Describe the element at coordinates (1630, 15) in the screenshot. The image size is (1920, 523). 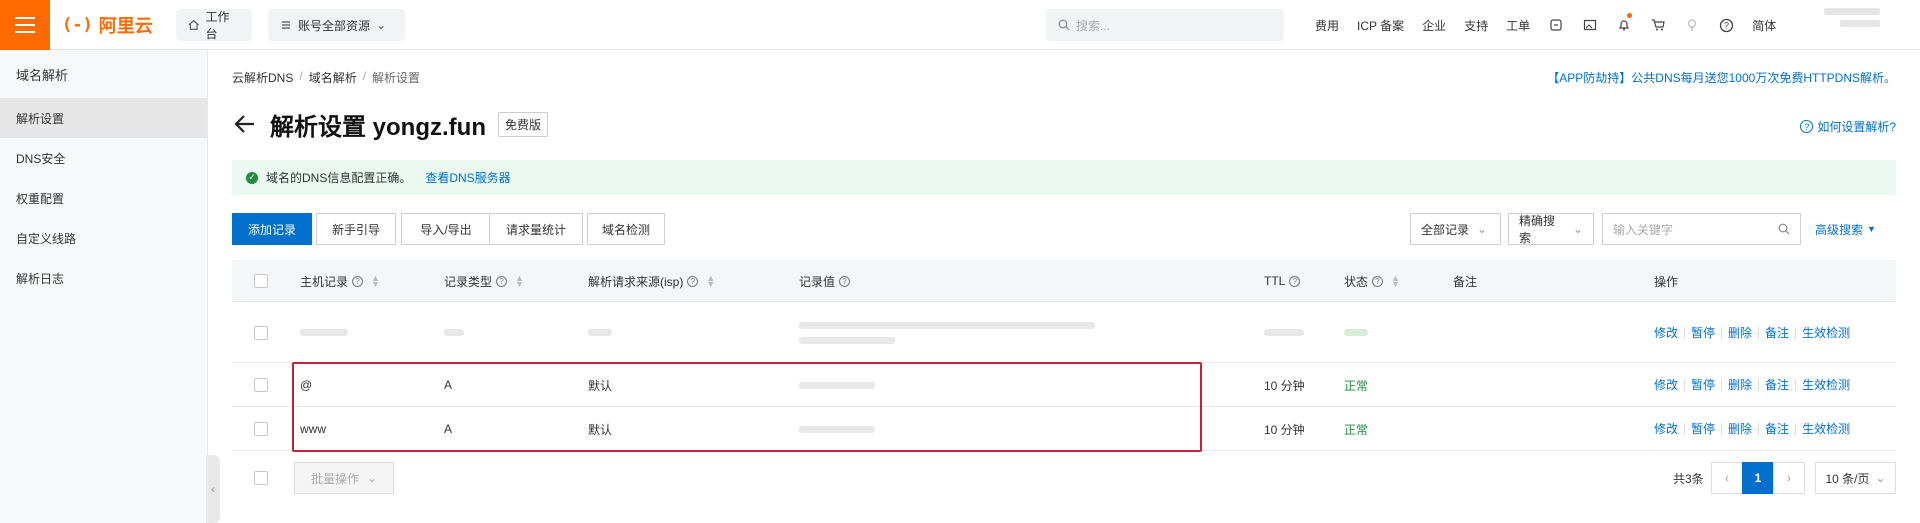
I see `notification-dot` at that location.